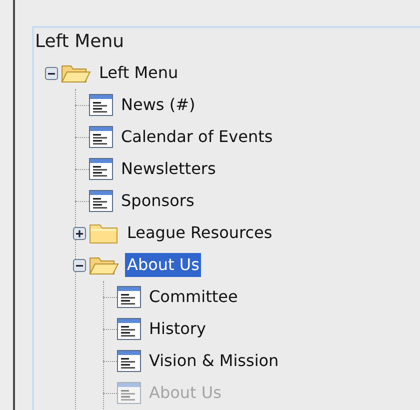  Describe the element at coordinates (163, 265) in the screenshot. I see `tree-item: About Us` at that location.